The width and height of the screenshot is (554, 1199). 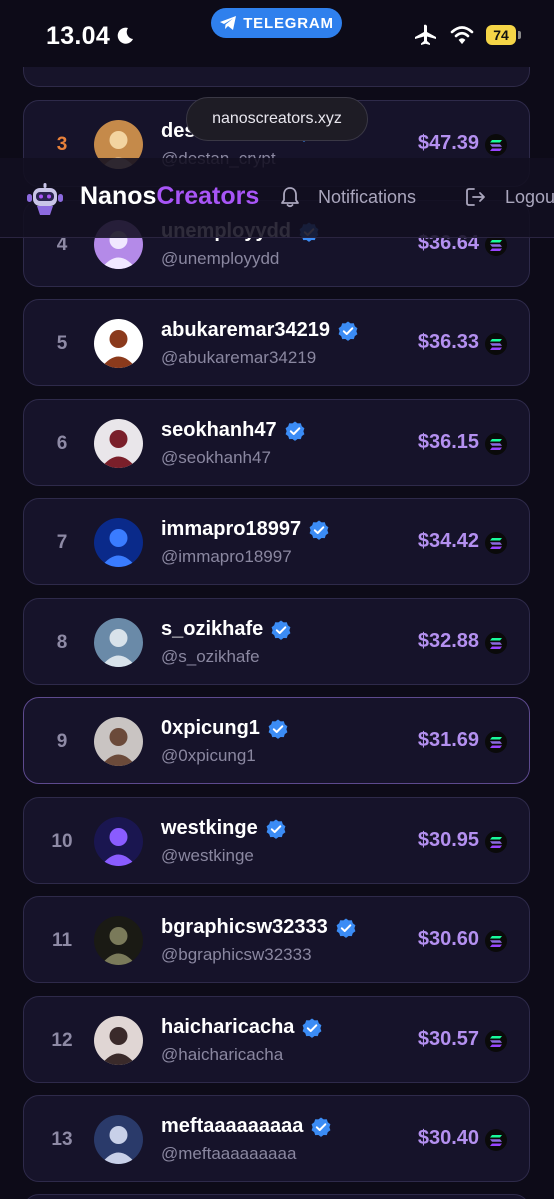 I want to click on username-handle: @unemployydd, so click(x=220, y=258).